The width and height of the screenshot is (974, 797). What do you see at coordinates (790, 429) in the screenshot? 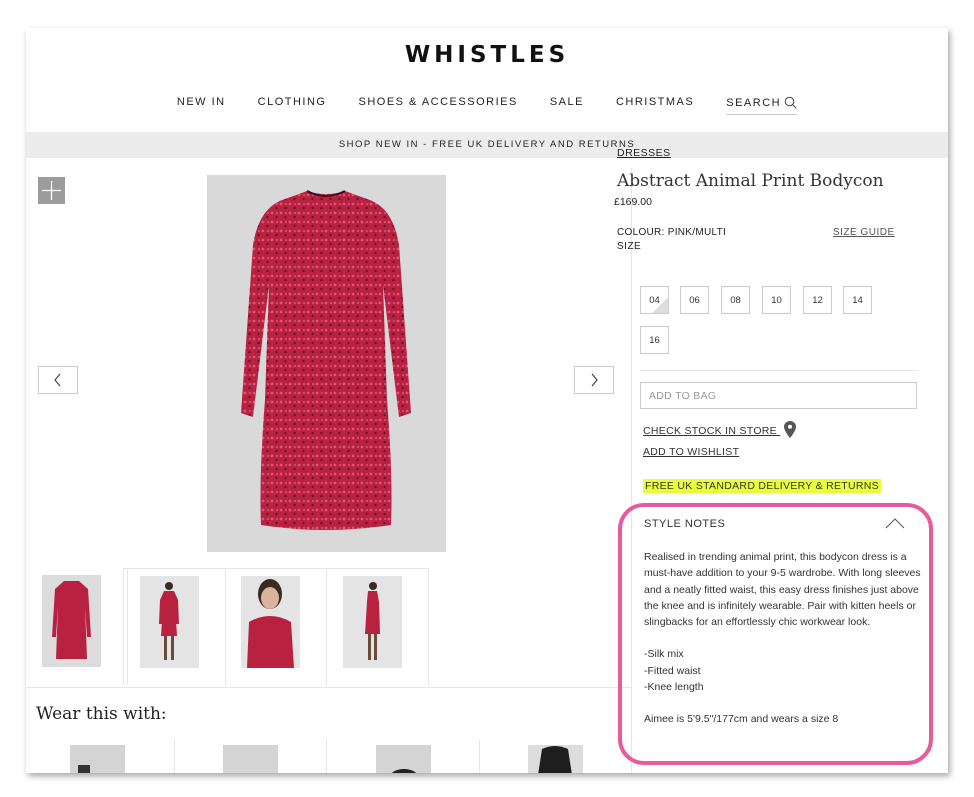
I see `map-pin-icon` at bounding box center [790, 429].